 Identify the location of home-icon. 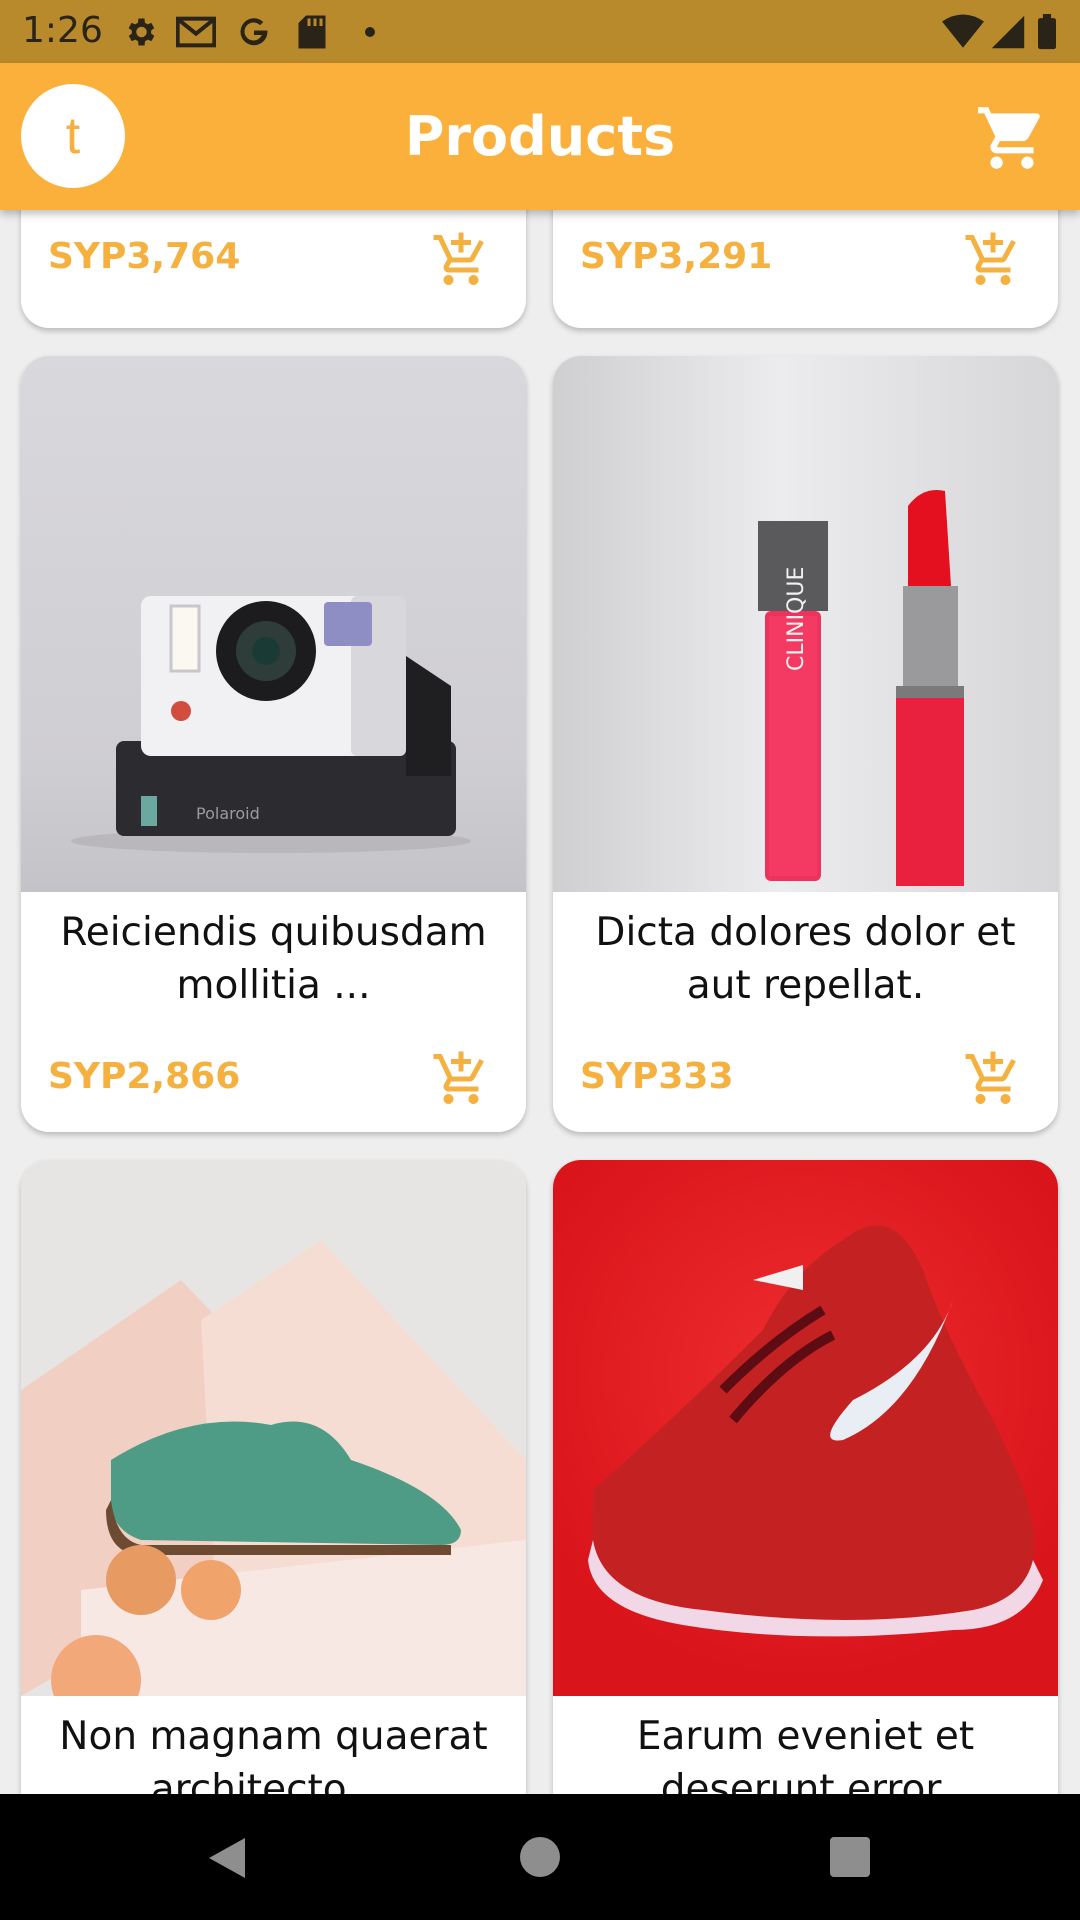
(540, 1857).